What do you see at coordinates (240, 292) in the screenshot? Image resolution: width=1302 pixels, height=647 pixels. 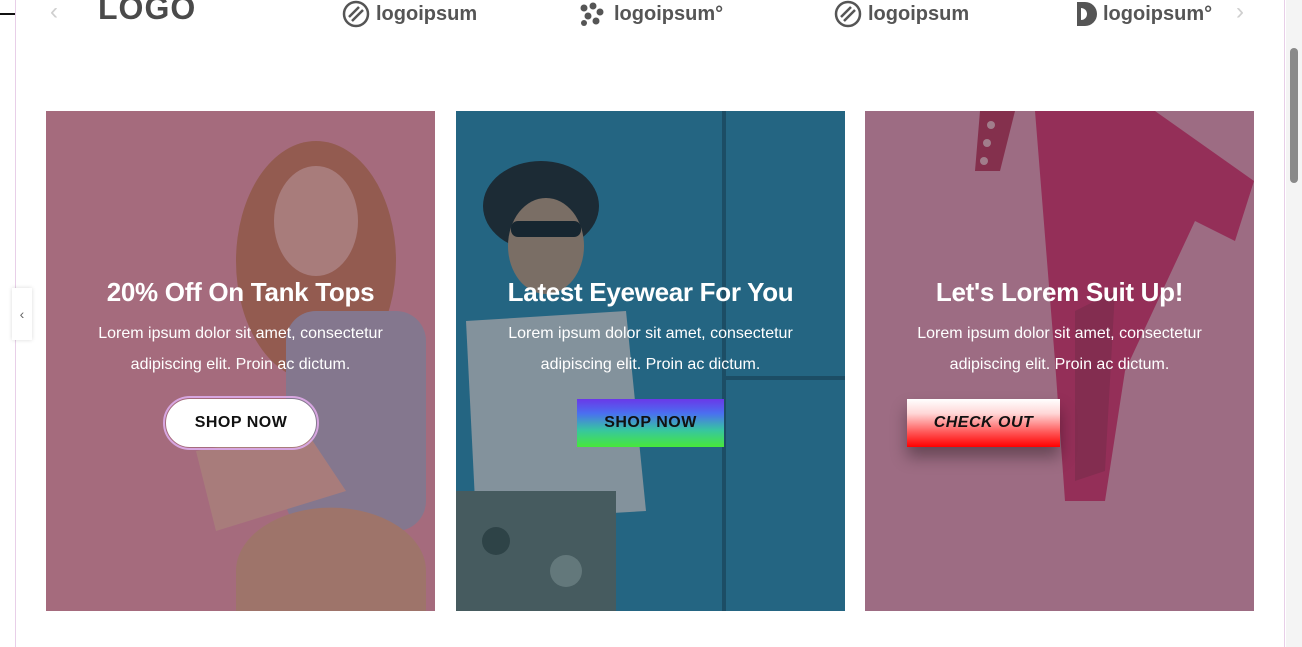 I see `card-title: 20% Off On Tank Tops` at bounding box center [240, 292].